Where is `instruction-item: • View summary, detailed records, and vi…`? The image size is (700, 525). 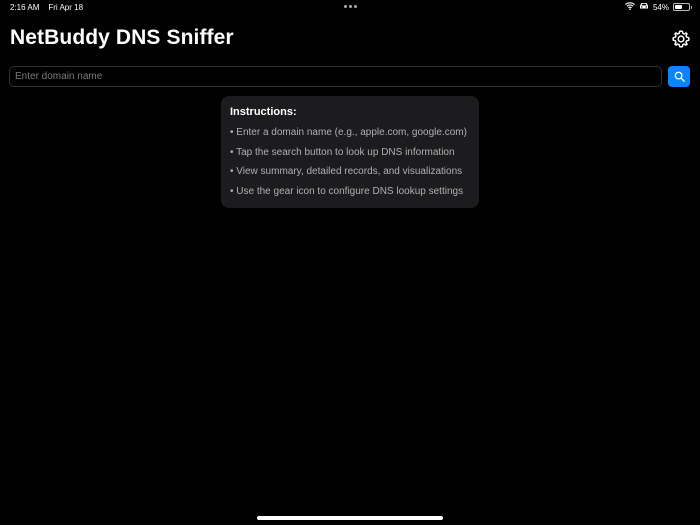
instruction-item: • View summary, detailed records, and vi… is located at coordinates (346, 171).